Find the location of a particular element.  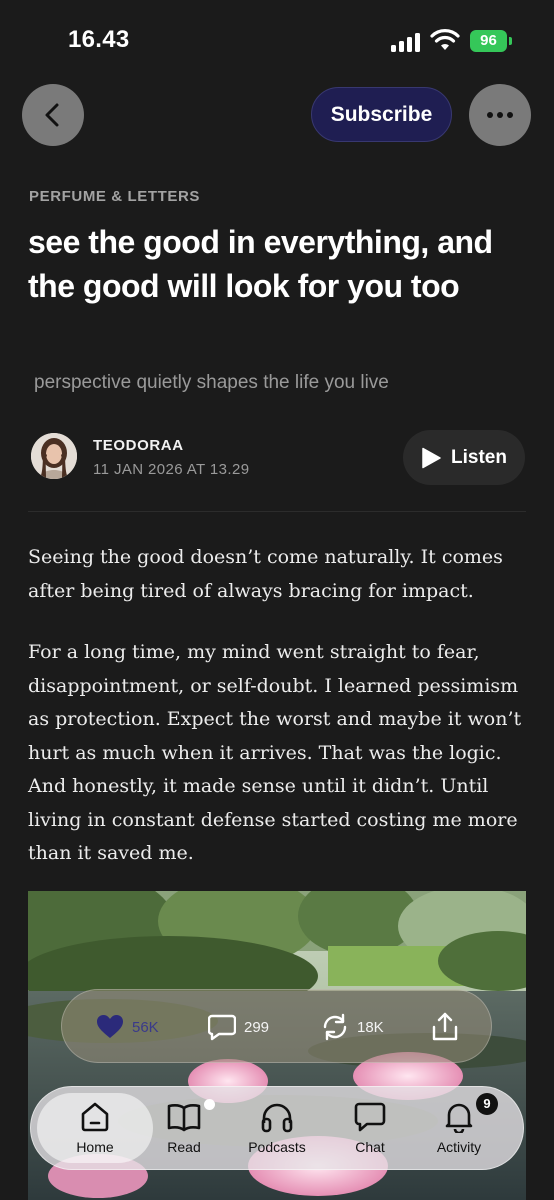

avatar-image is located at coordinates (54, 456).